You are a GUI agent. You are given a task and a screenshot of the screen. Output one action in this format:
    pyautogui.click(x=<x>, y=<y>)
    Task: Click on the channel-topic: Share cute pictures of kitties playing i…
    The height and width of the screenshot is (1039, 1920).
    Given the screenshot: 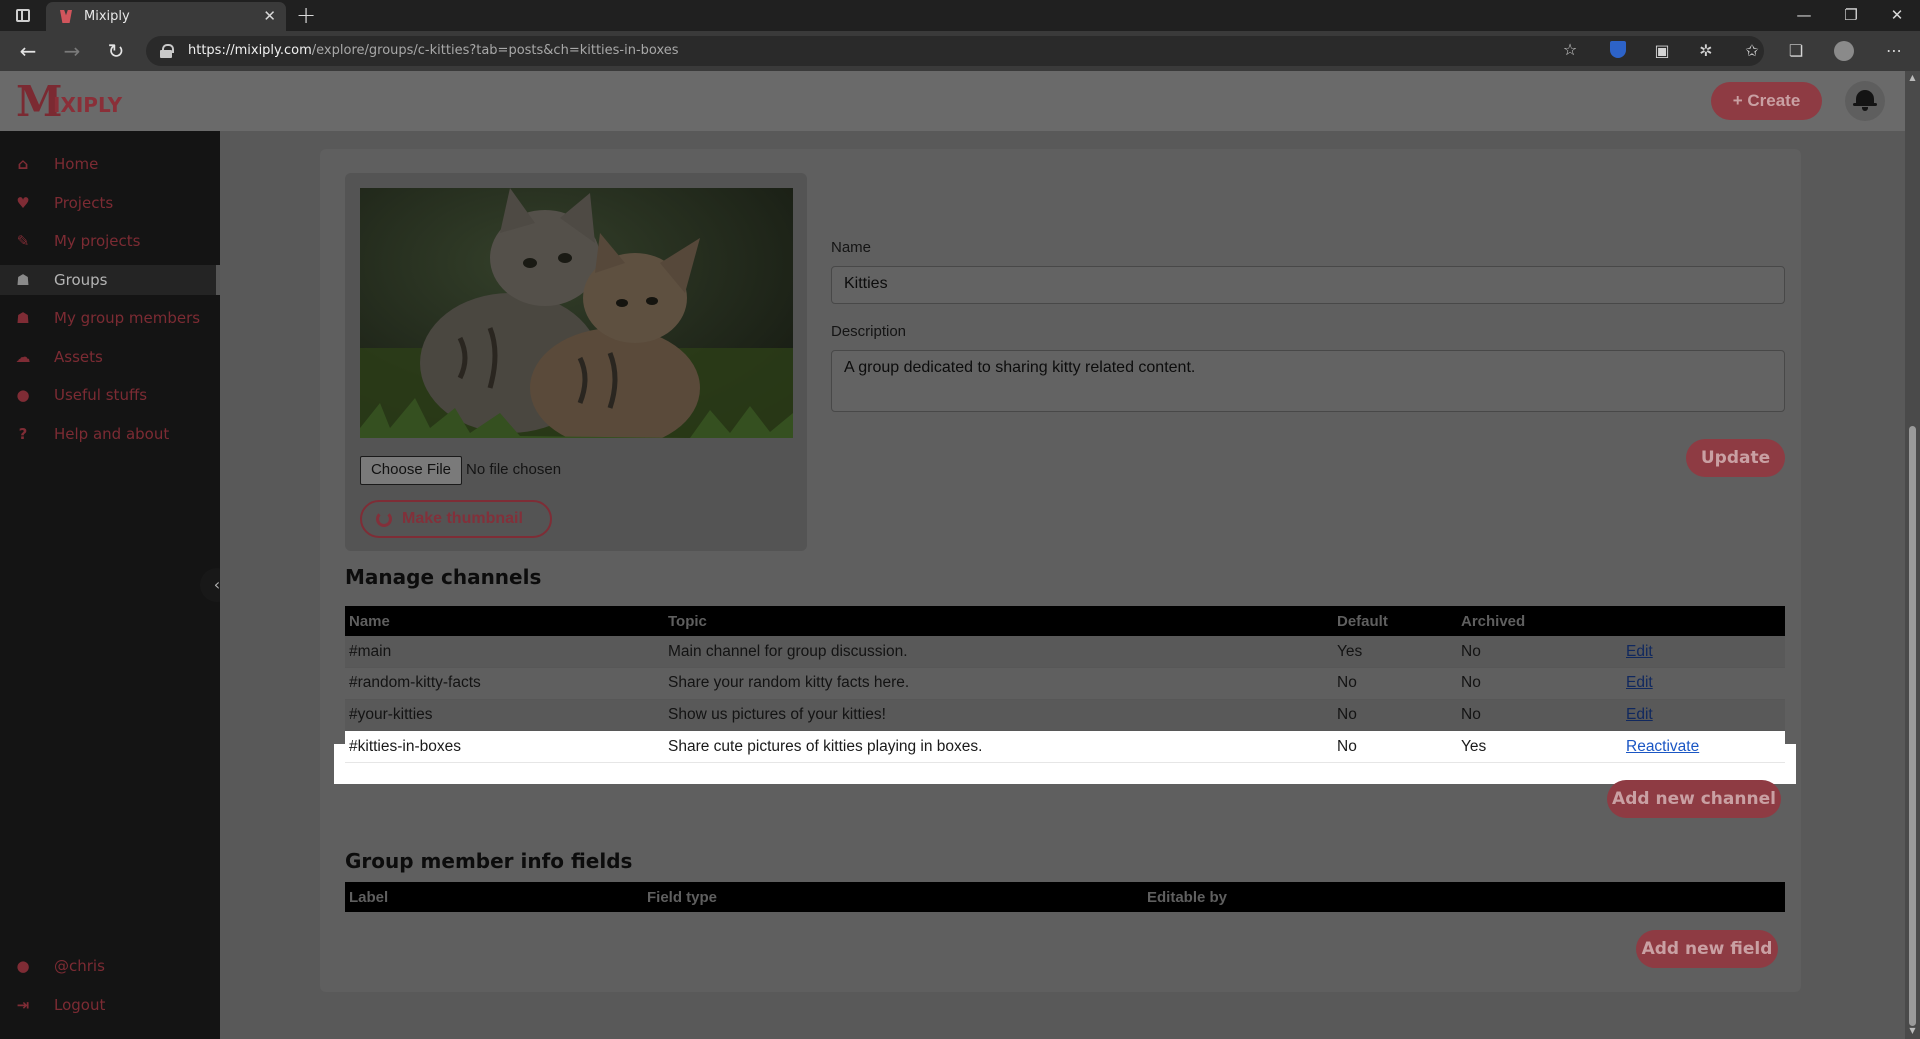 What is the action you would take?
    pyautogui.click(x=998, y=746)
    